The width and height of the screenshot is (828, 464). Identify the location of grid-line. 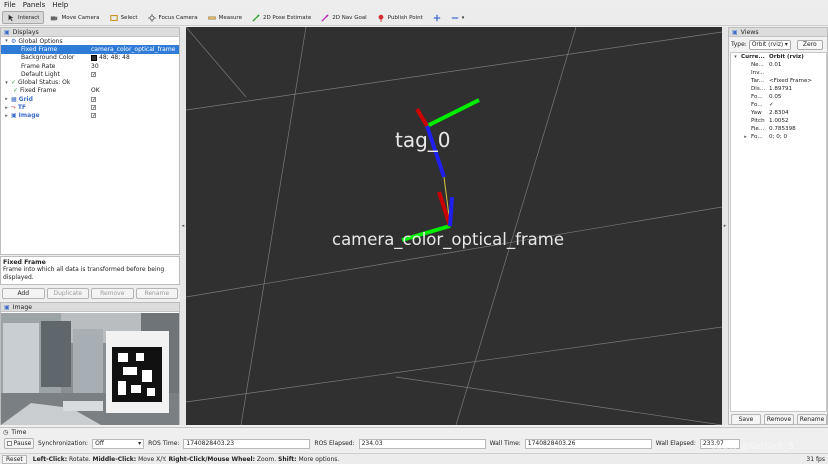
(273, 226).